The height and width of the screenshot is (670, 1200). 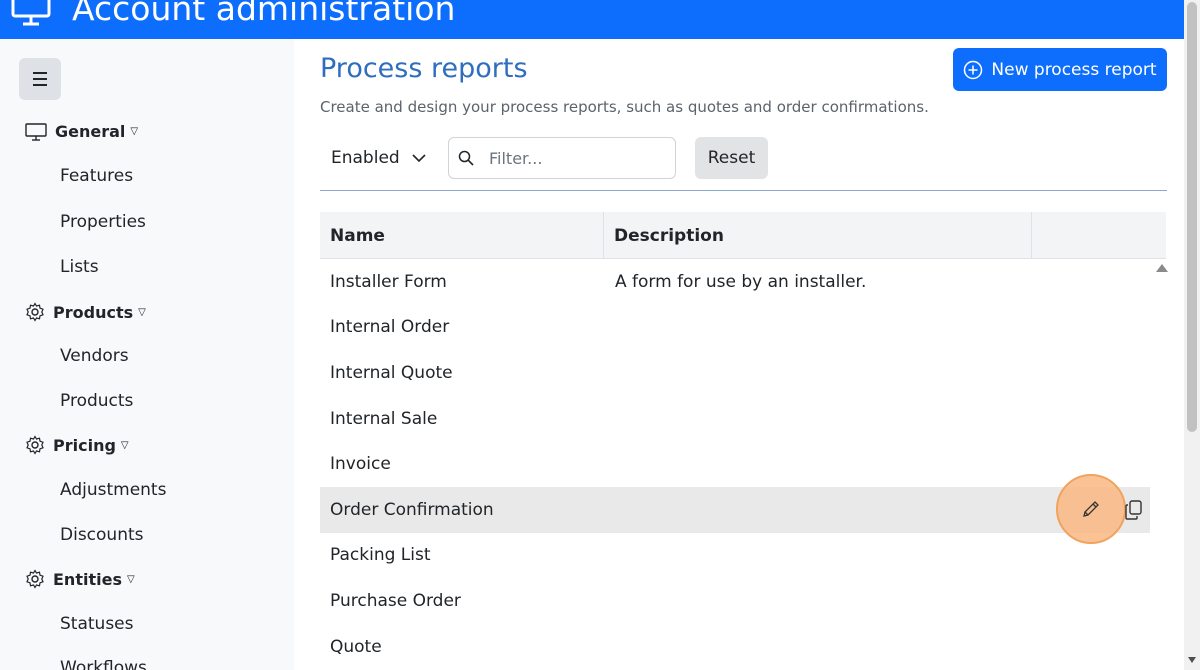 What do you see at coordinates (395, 600) in the screenshot?
I see `row-name: Purchase Order` at bounding box center [395, 600].